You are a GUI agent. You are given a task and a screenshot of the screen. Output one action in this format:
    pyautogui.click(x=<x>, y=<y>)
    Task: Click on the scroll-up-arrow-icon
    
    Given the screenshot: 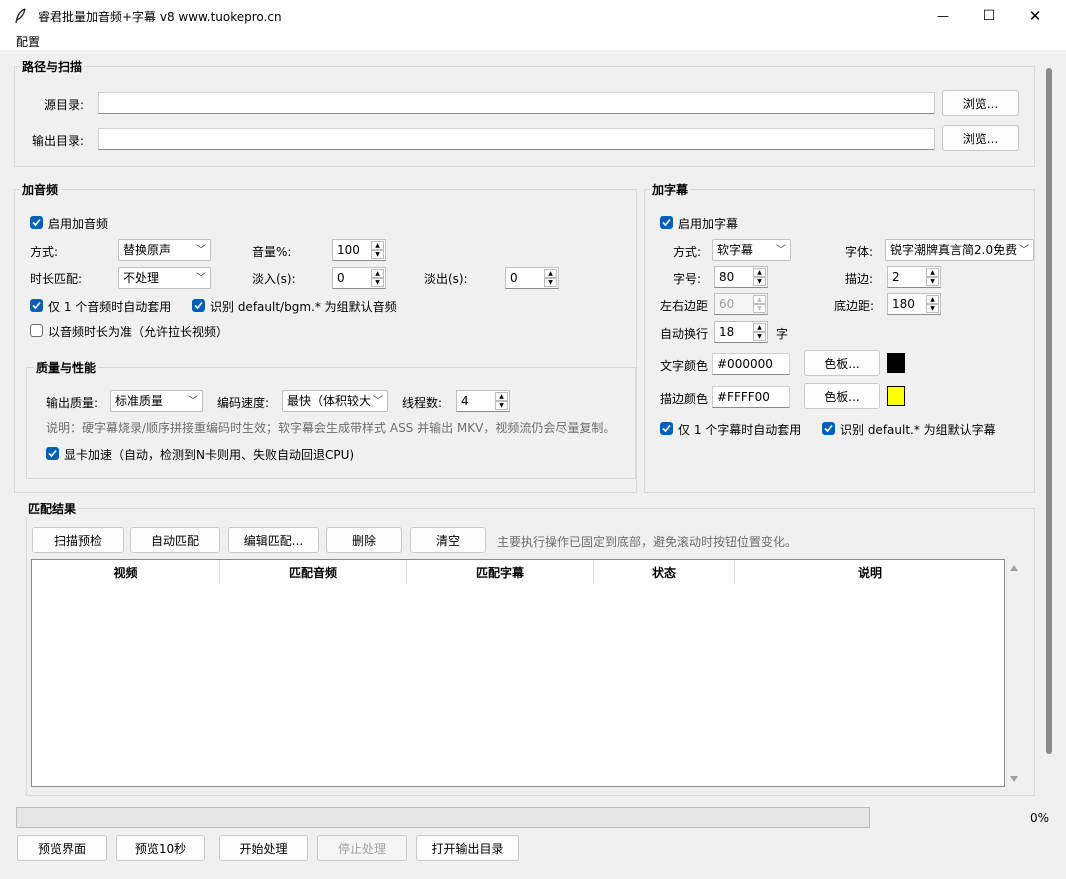 What is the action you would take?
    pyautogui.click(x=1014, y=568)
    